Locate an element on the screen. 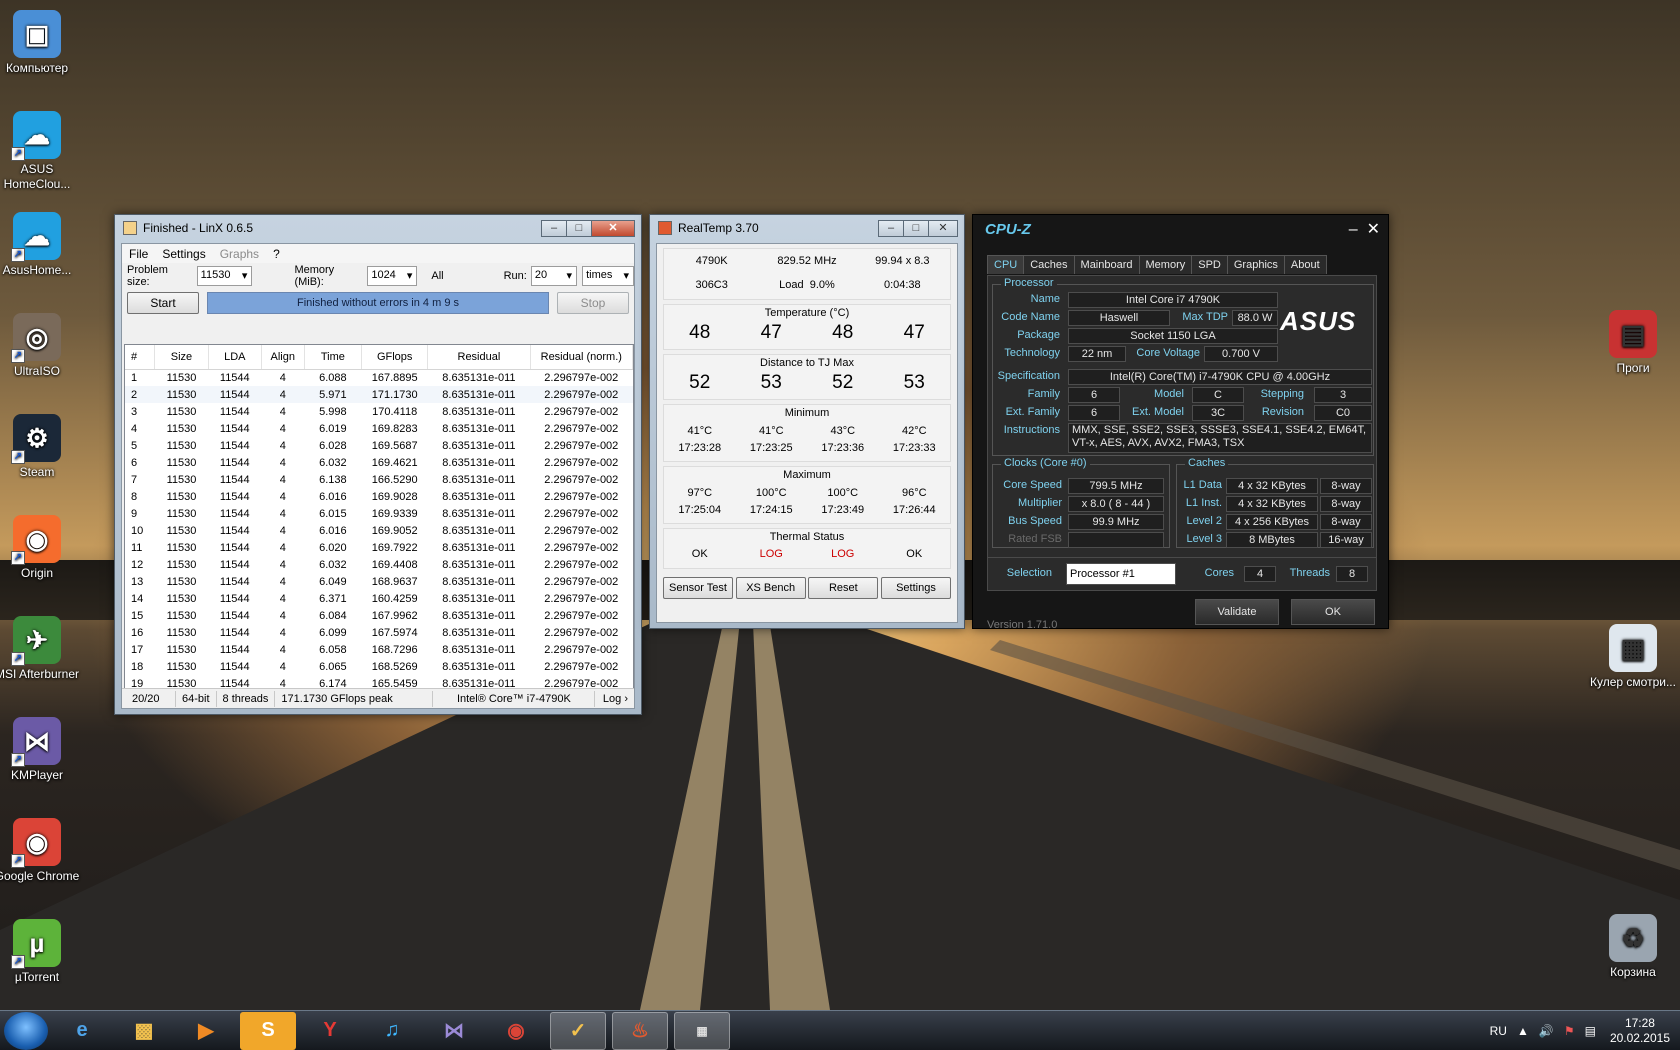  column-header: Residual (norm.) is located at coordinates (581, 357).